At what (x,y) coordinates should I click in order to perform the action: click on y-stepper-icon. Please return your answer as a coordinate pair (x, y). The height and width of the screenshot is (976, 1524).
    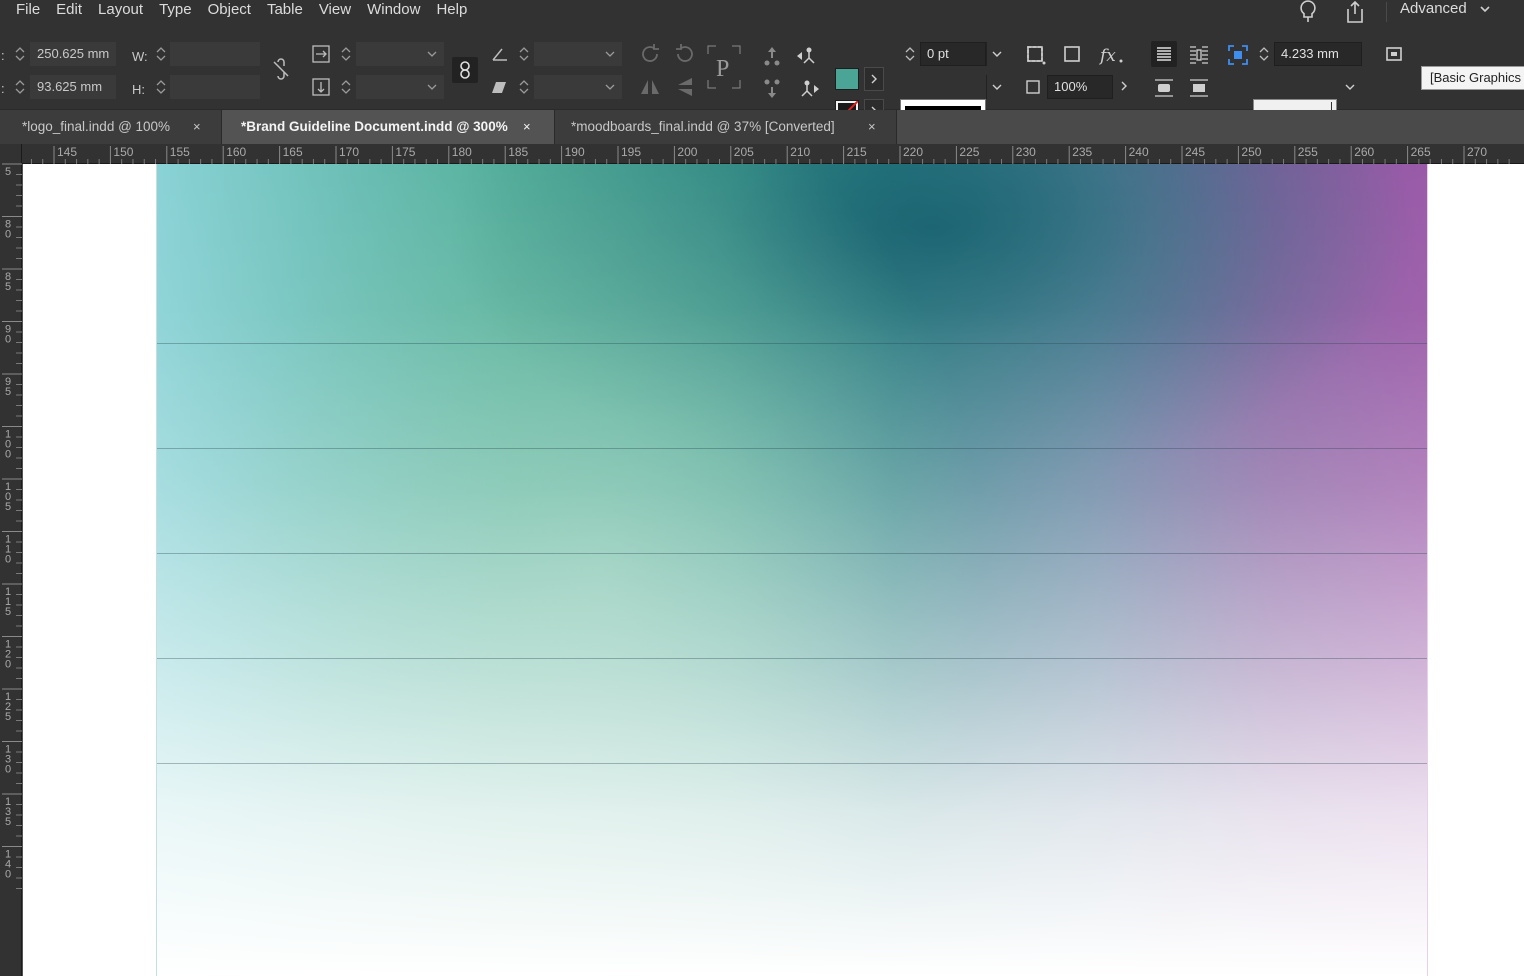
    Looking at the image, I should click on (20, 87).